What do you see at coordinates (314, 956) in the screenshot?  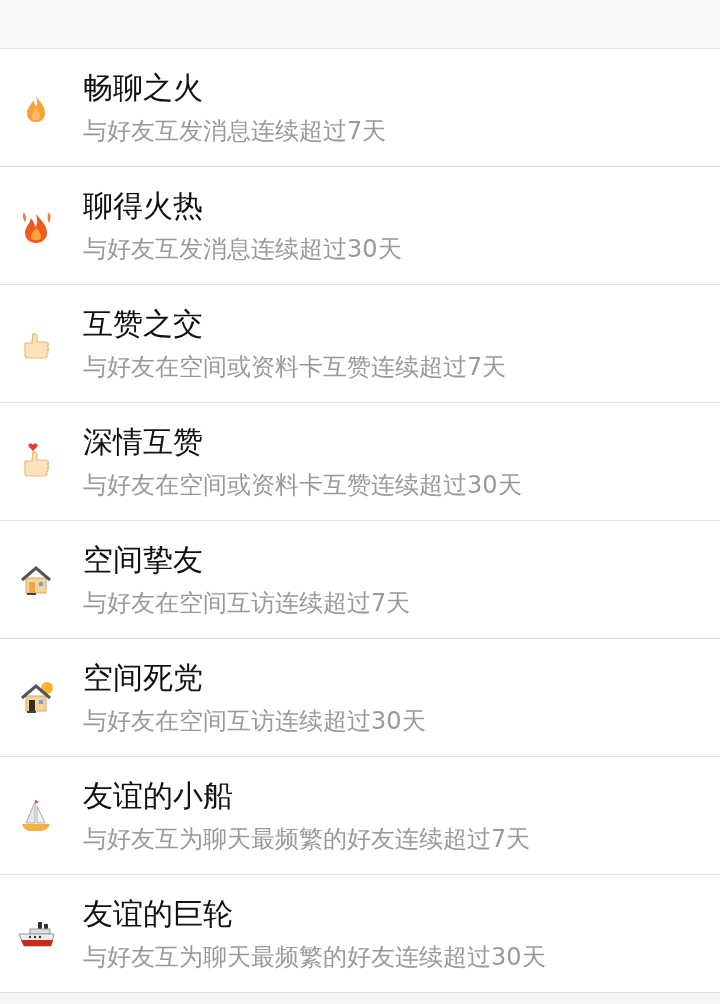 I see `achievement-description: 与好友互为聊天最频繁的好友连续超过30天` at bounding box center [314, 956].